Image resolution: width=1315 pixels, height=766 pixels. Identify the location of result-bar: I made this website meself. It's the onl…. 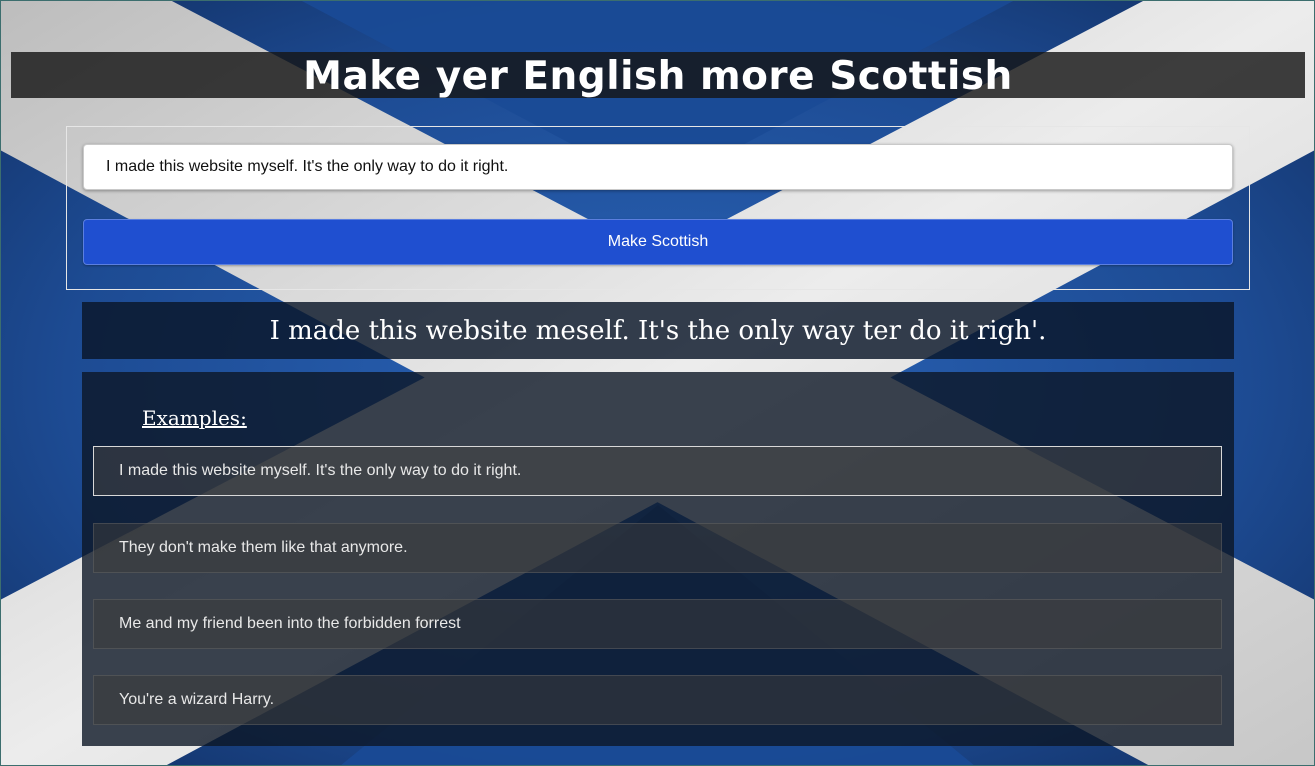
(658, 330).